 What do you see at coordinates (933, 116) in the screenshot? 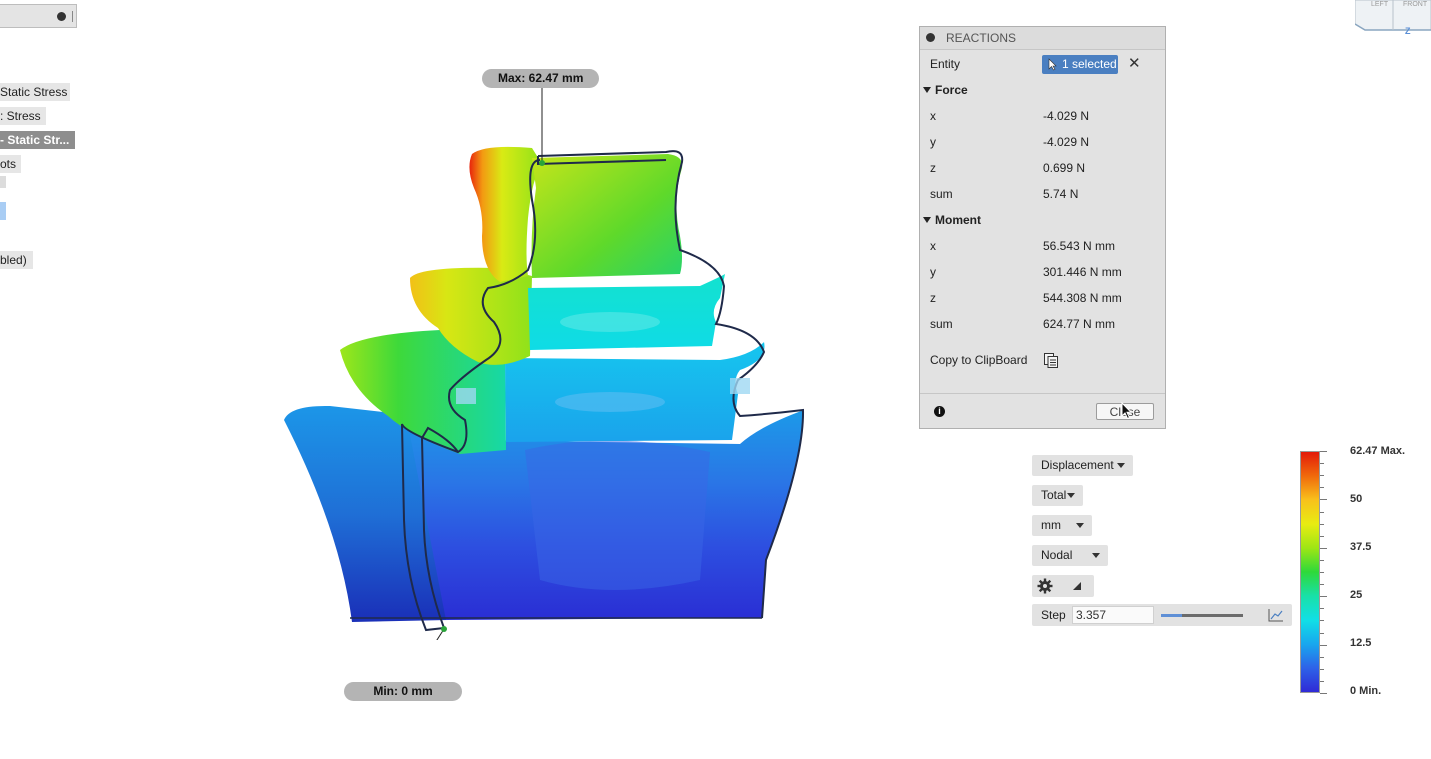
I see `force-x-label: x` at bounding box center [933, 116].